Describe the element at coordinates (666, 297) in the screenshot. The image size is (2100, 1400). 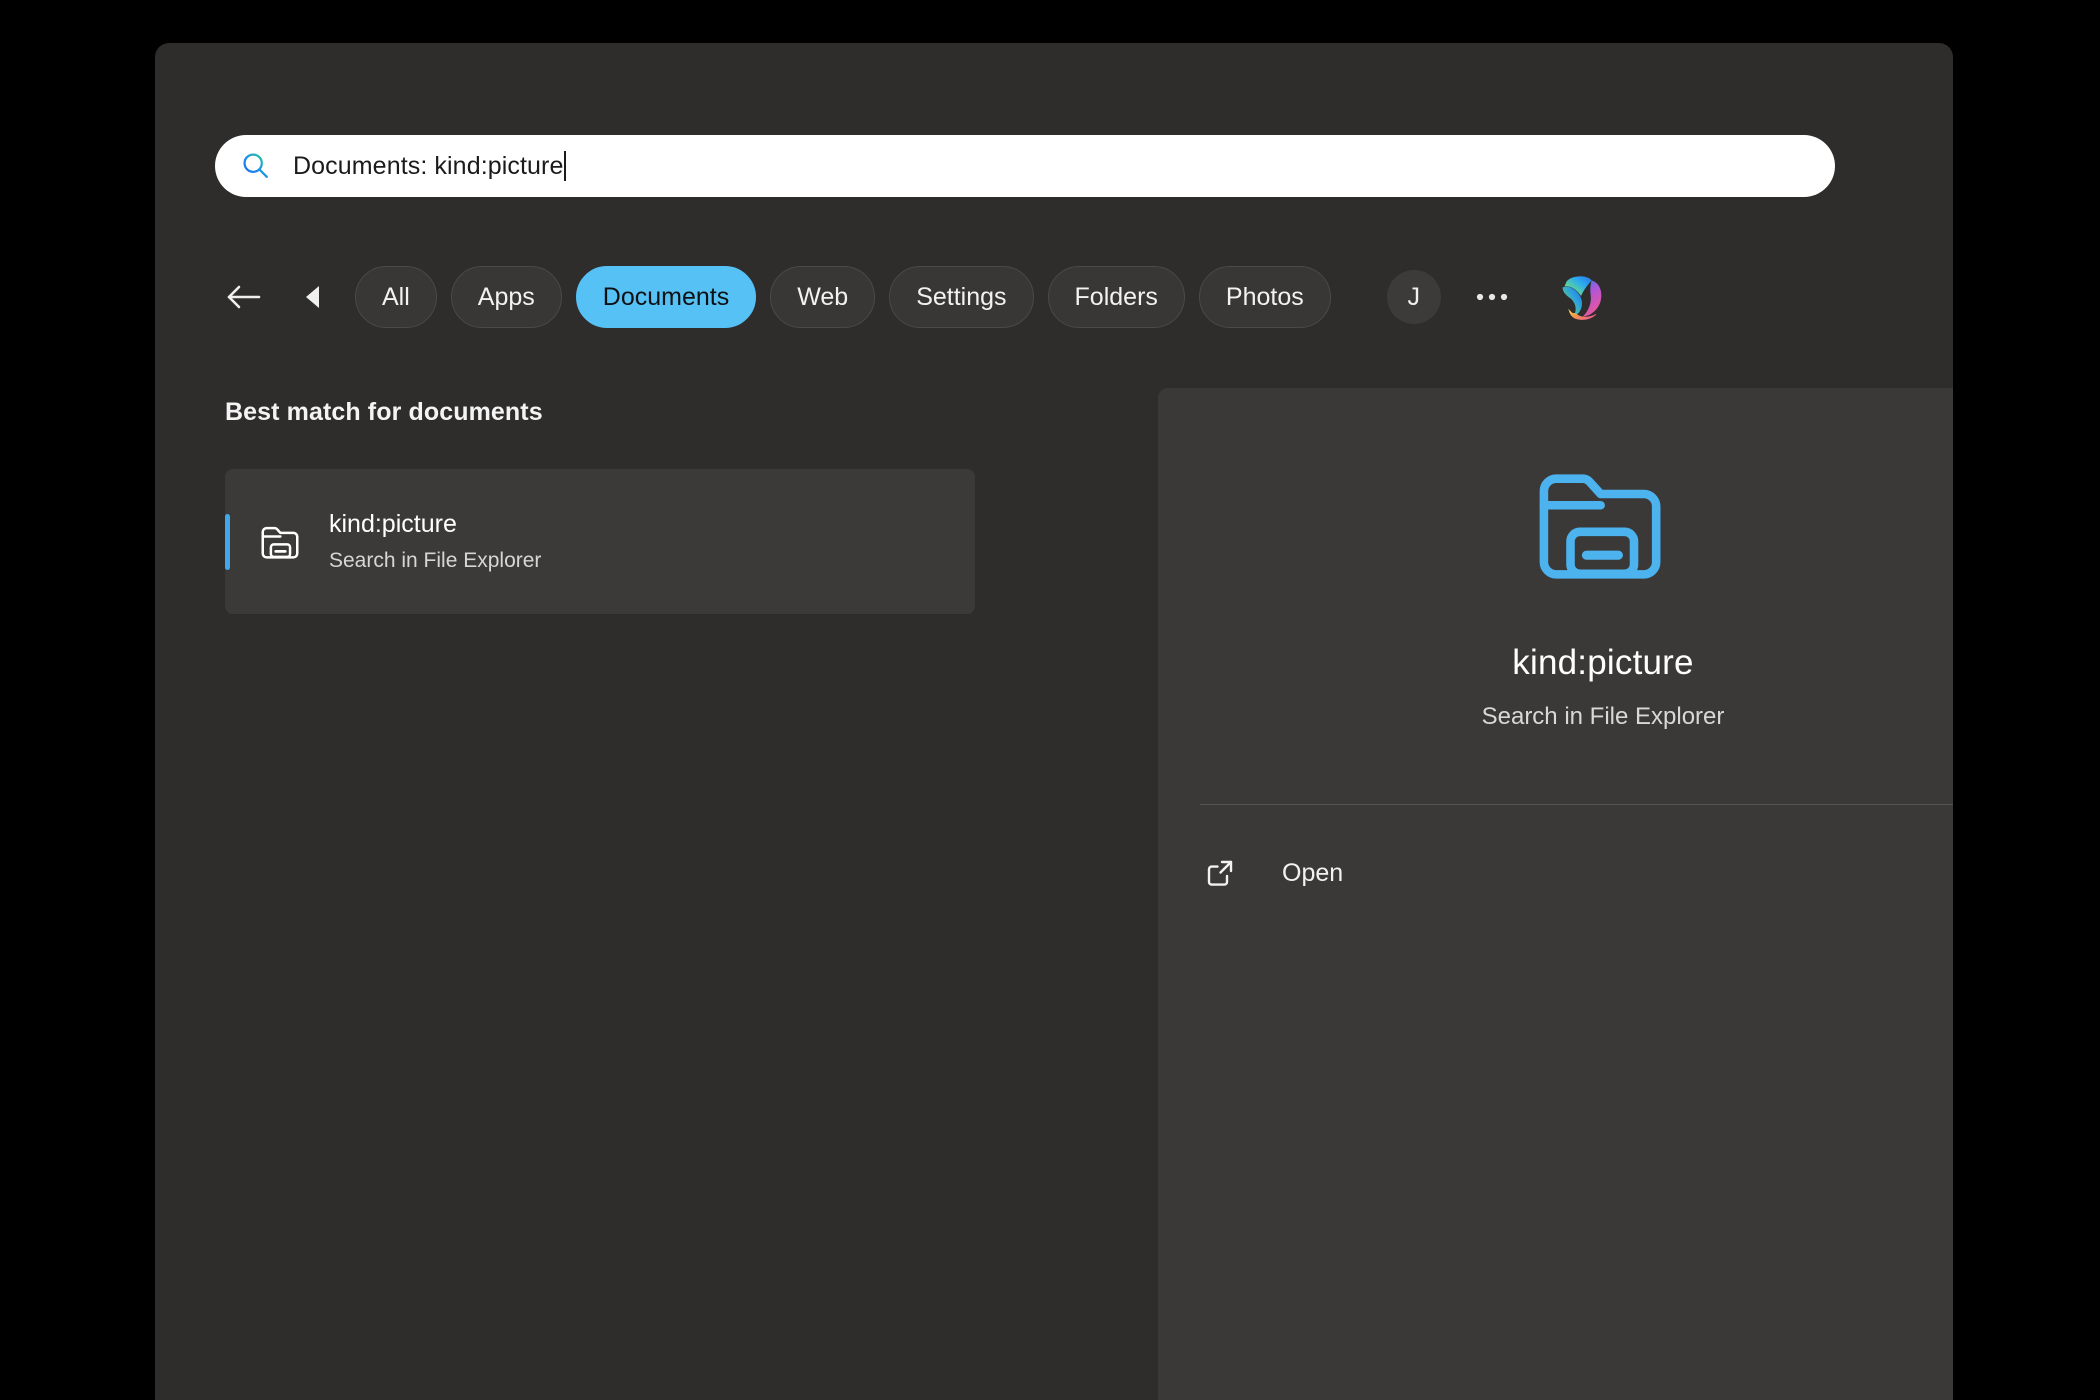
I see `tab-documents: Documents` at that location.